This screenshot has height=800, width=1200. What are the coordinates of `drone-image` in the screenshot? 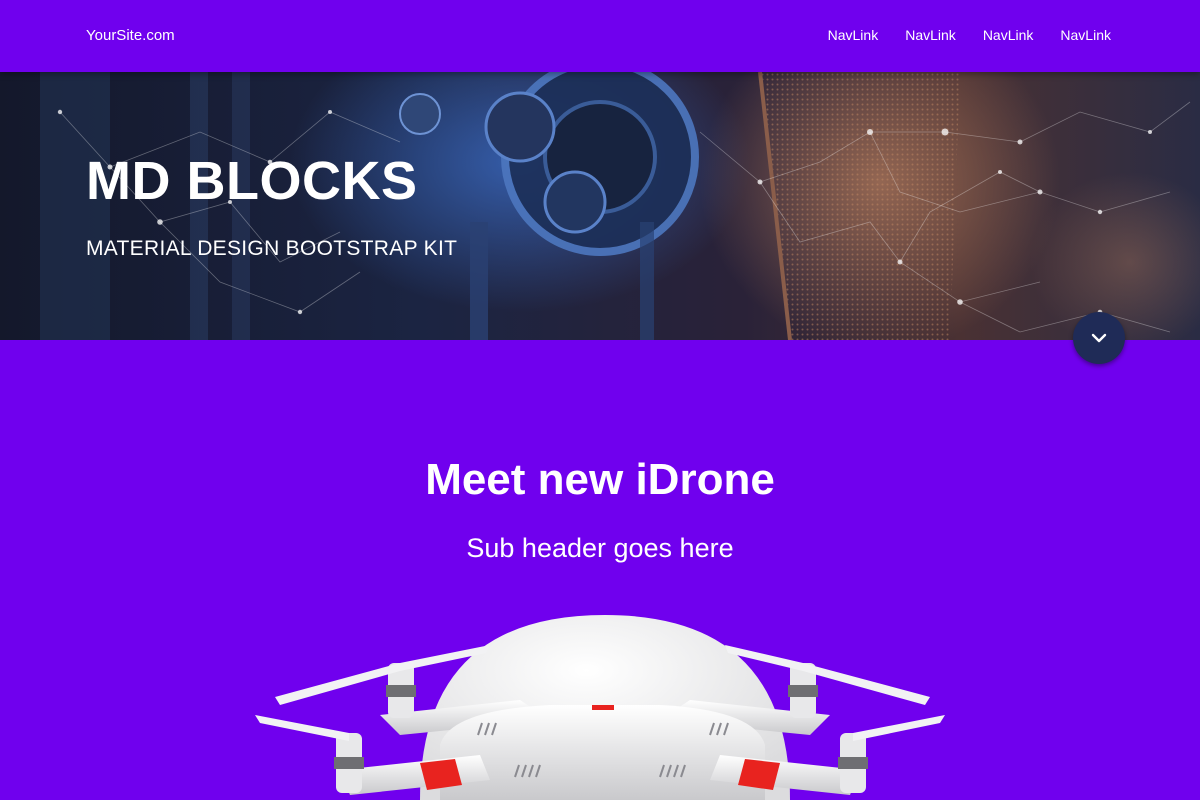 It's located at (600, 707).